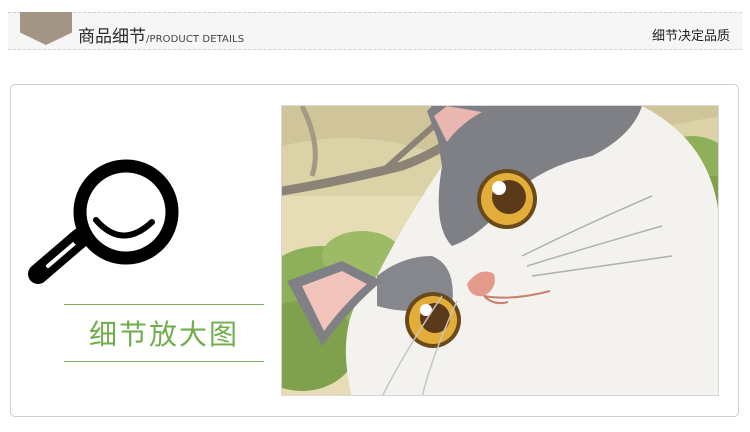 The image size is (750, 432). What do you see at coordinates (103, 221) in the screenshot?
I see `magnifying-glass-icon` at bounding box center [103, 221].